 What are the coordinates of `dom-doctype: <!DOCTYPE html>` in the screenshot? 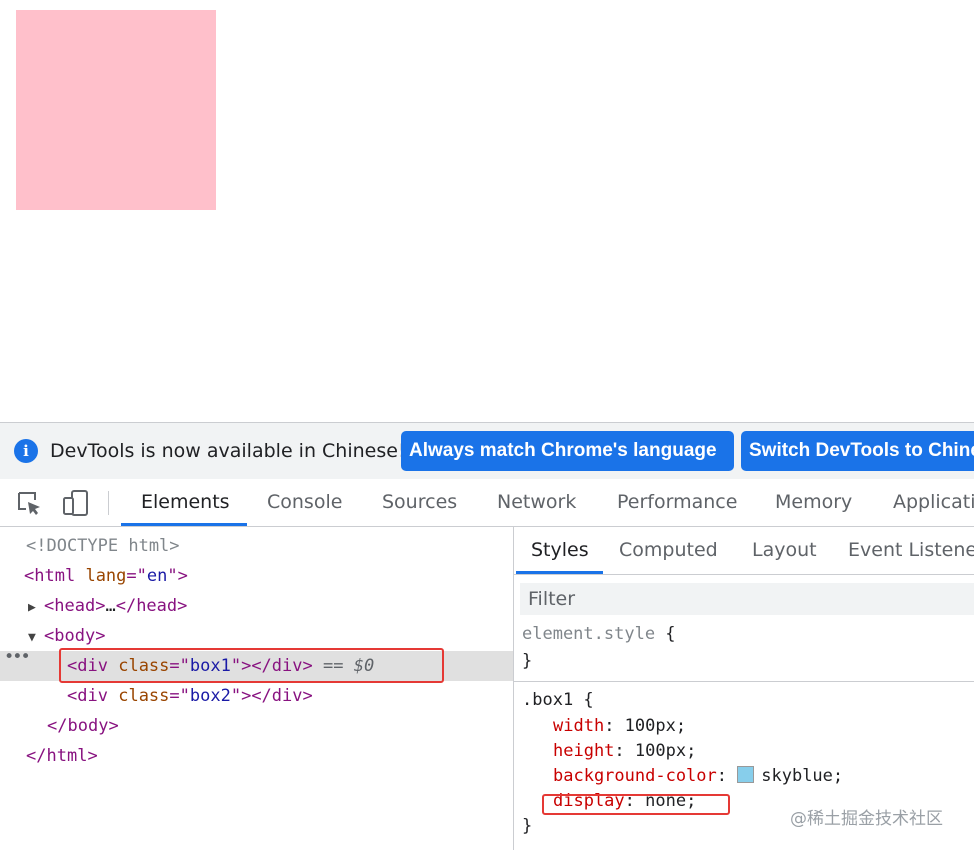 It's located at (103, 546).